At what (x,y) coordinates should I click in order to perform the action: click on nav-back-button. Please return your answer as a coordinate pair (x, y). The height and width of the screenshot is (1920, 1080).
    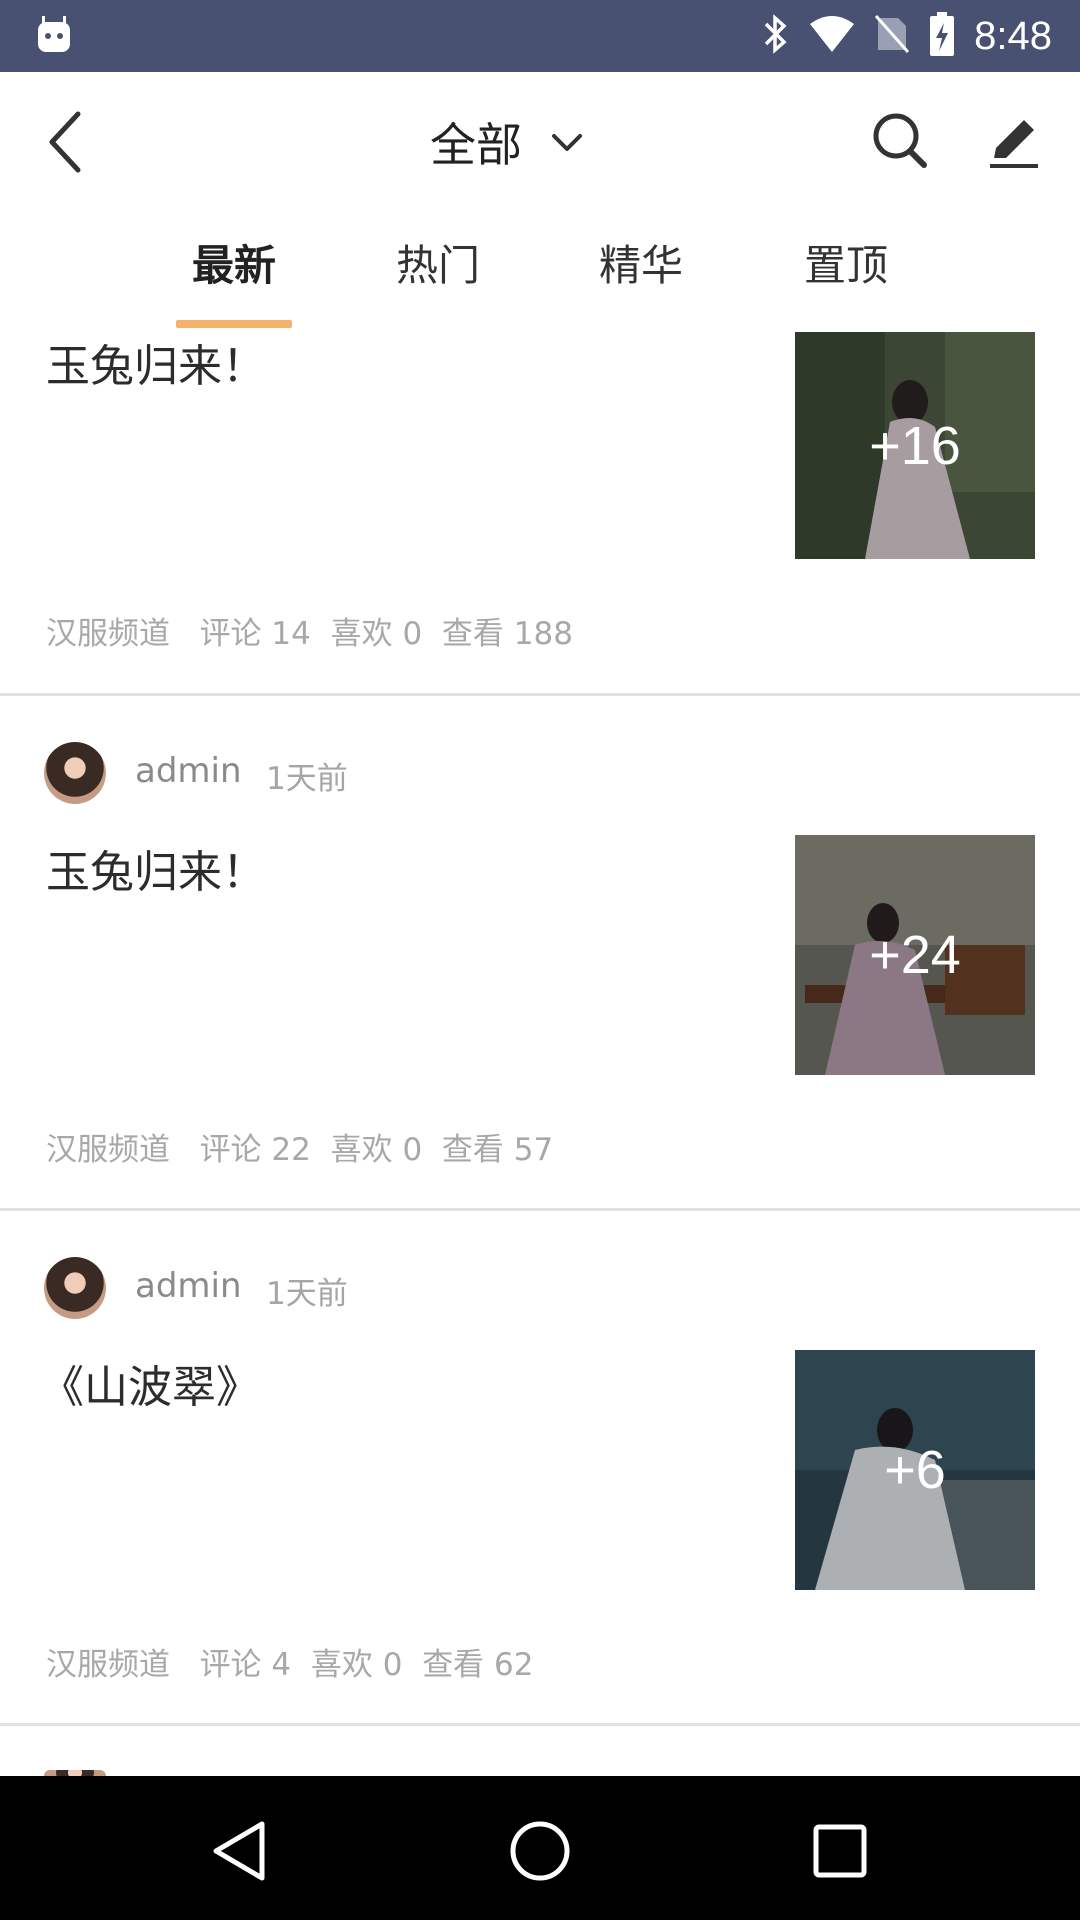
    Looking at the image, I should click on (241, 1851).